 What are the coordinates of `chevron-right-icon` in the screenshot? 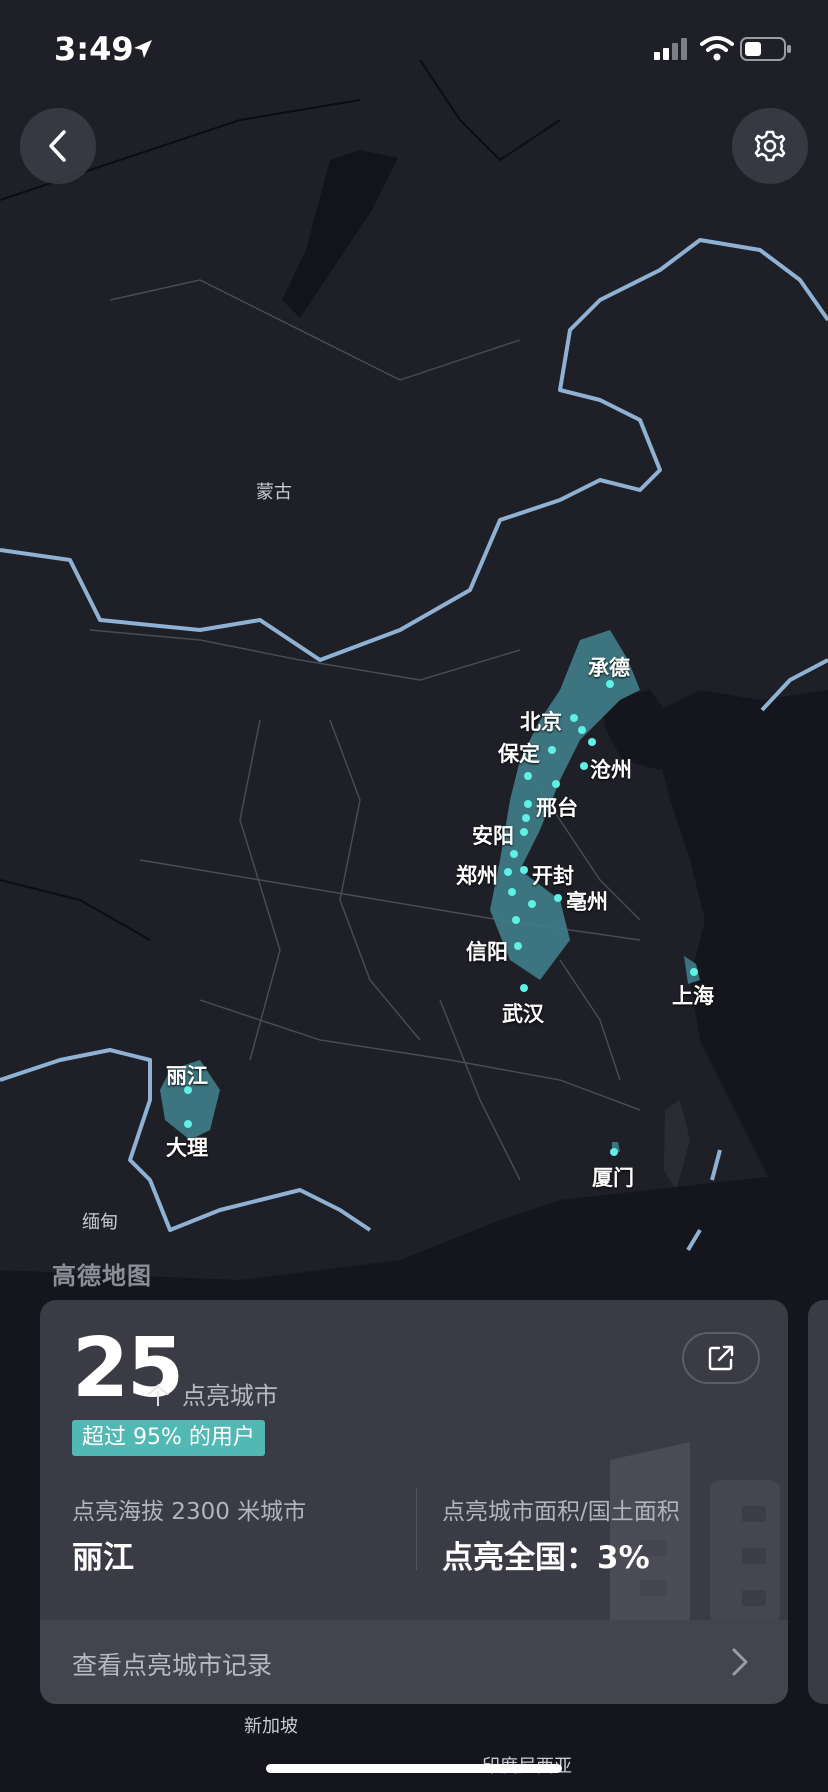 It's located at (740, 1662).